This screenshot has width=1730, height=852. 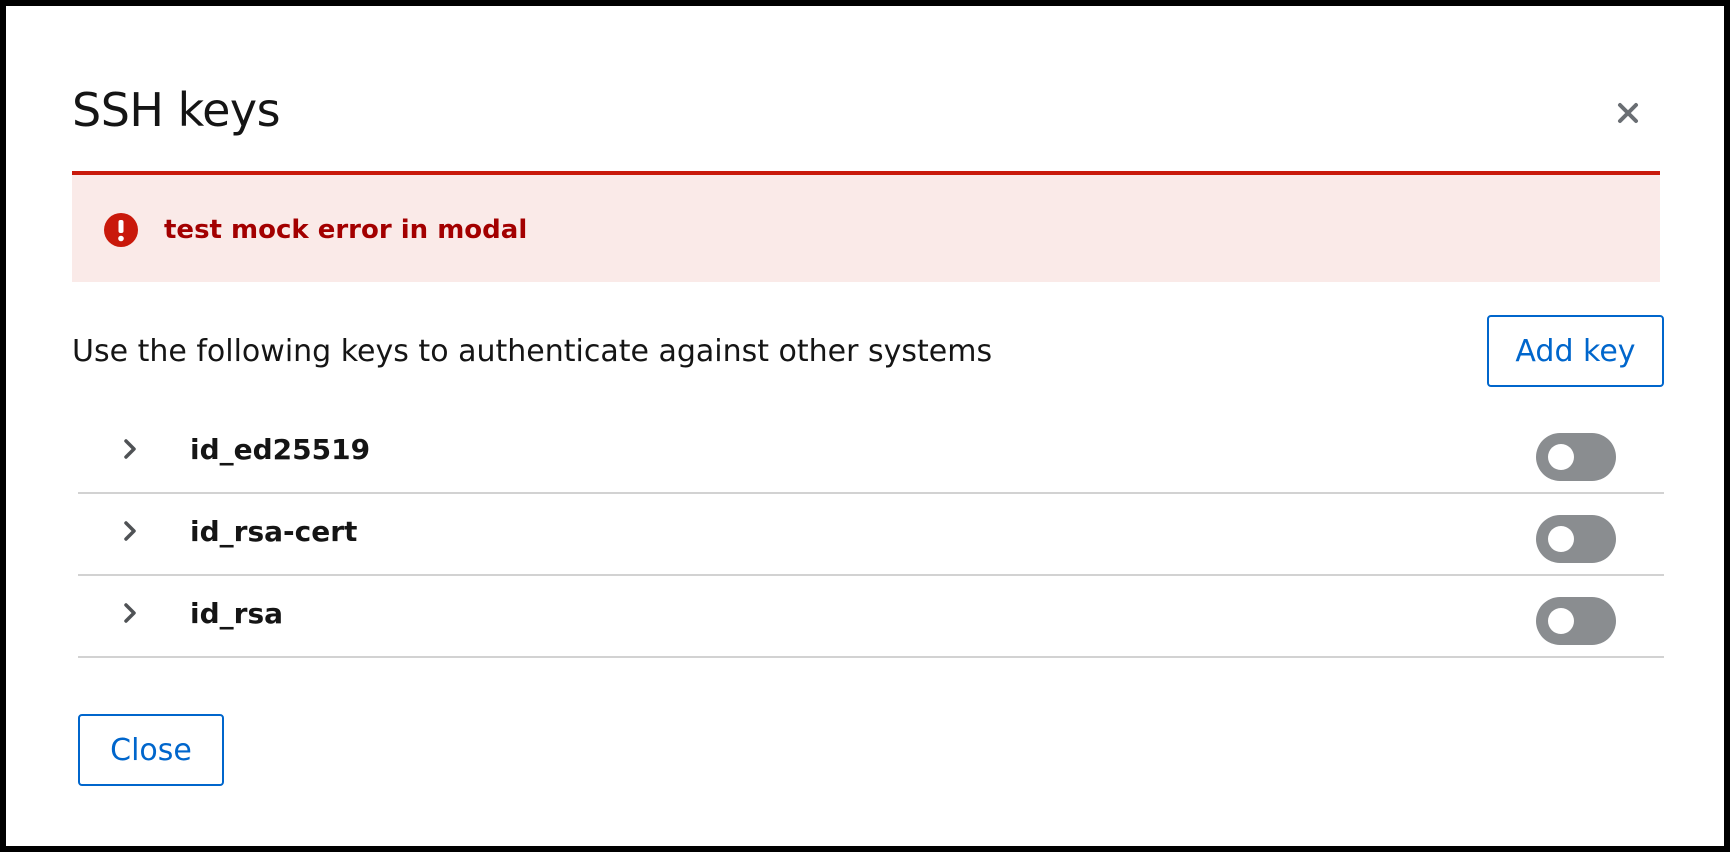 I want to click on modal-title: SSH keys, so click(x=176, y=110).